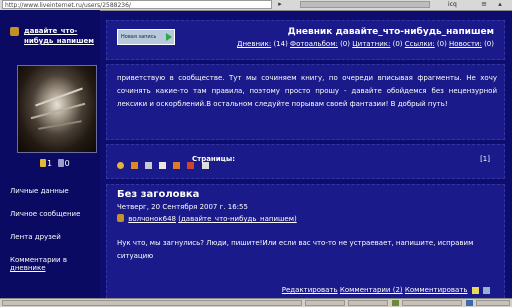  What do you see at coordinates (254, 44) in the screenshot?
I see `diary-link: Дневник:` at bounding box center [254, 44].